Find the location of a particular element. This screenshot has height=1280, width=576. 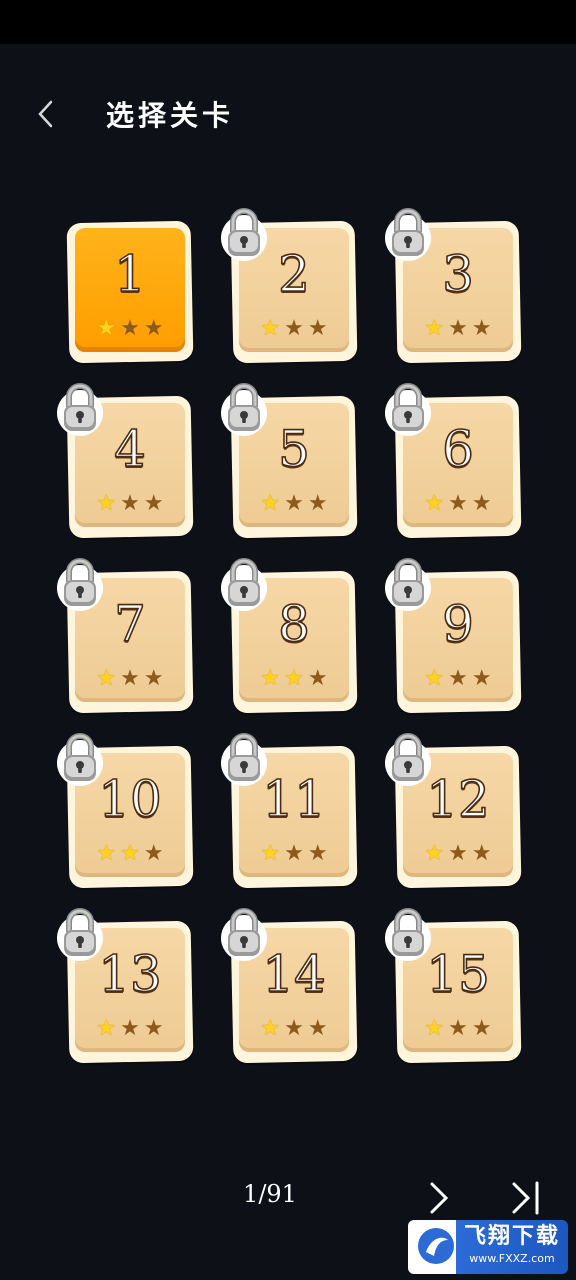

level-tile: 6 ★ ★ ★ is located at coordinates (453, 461).